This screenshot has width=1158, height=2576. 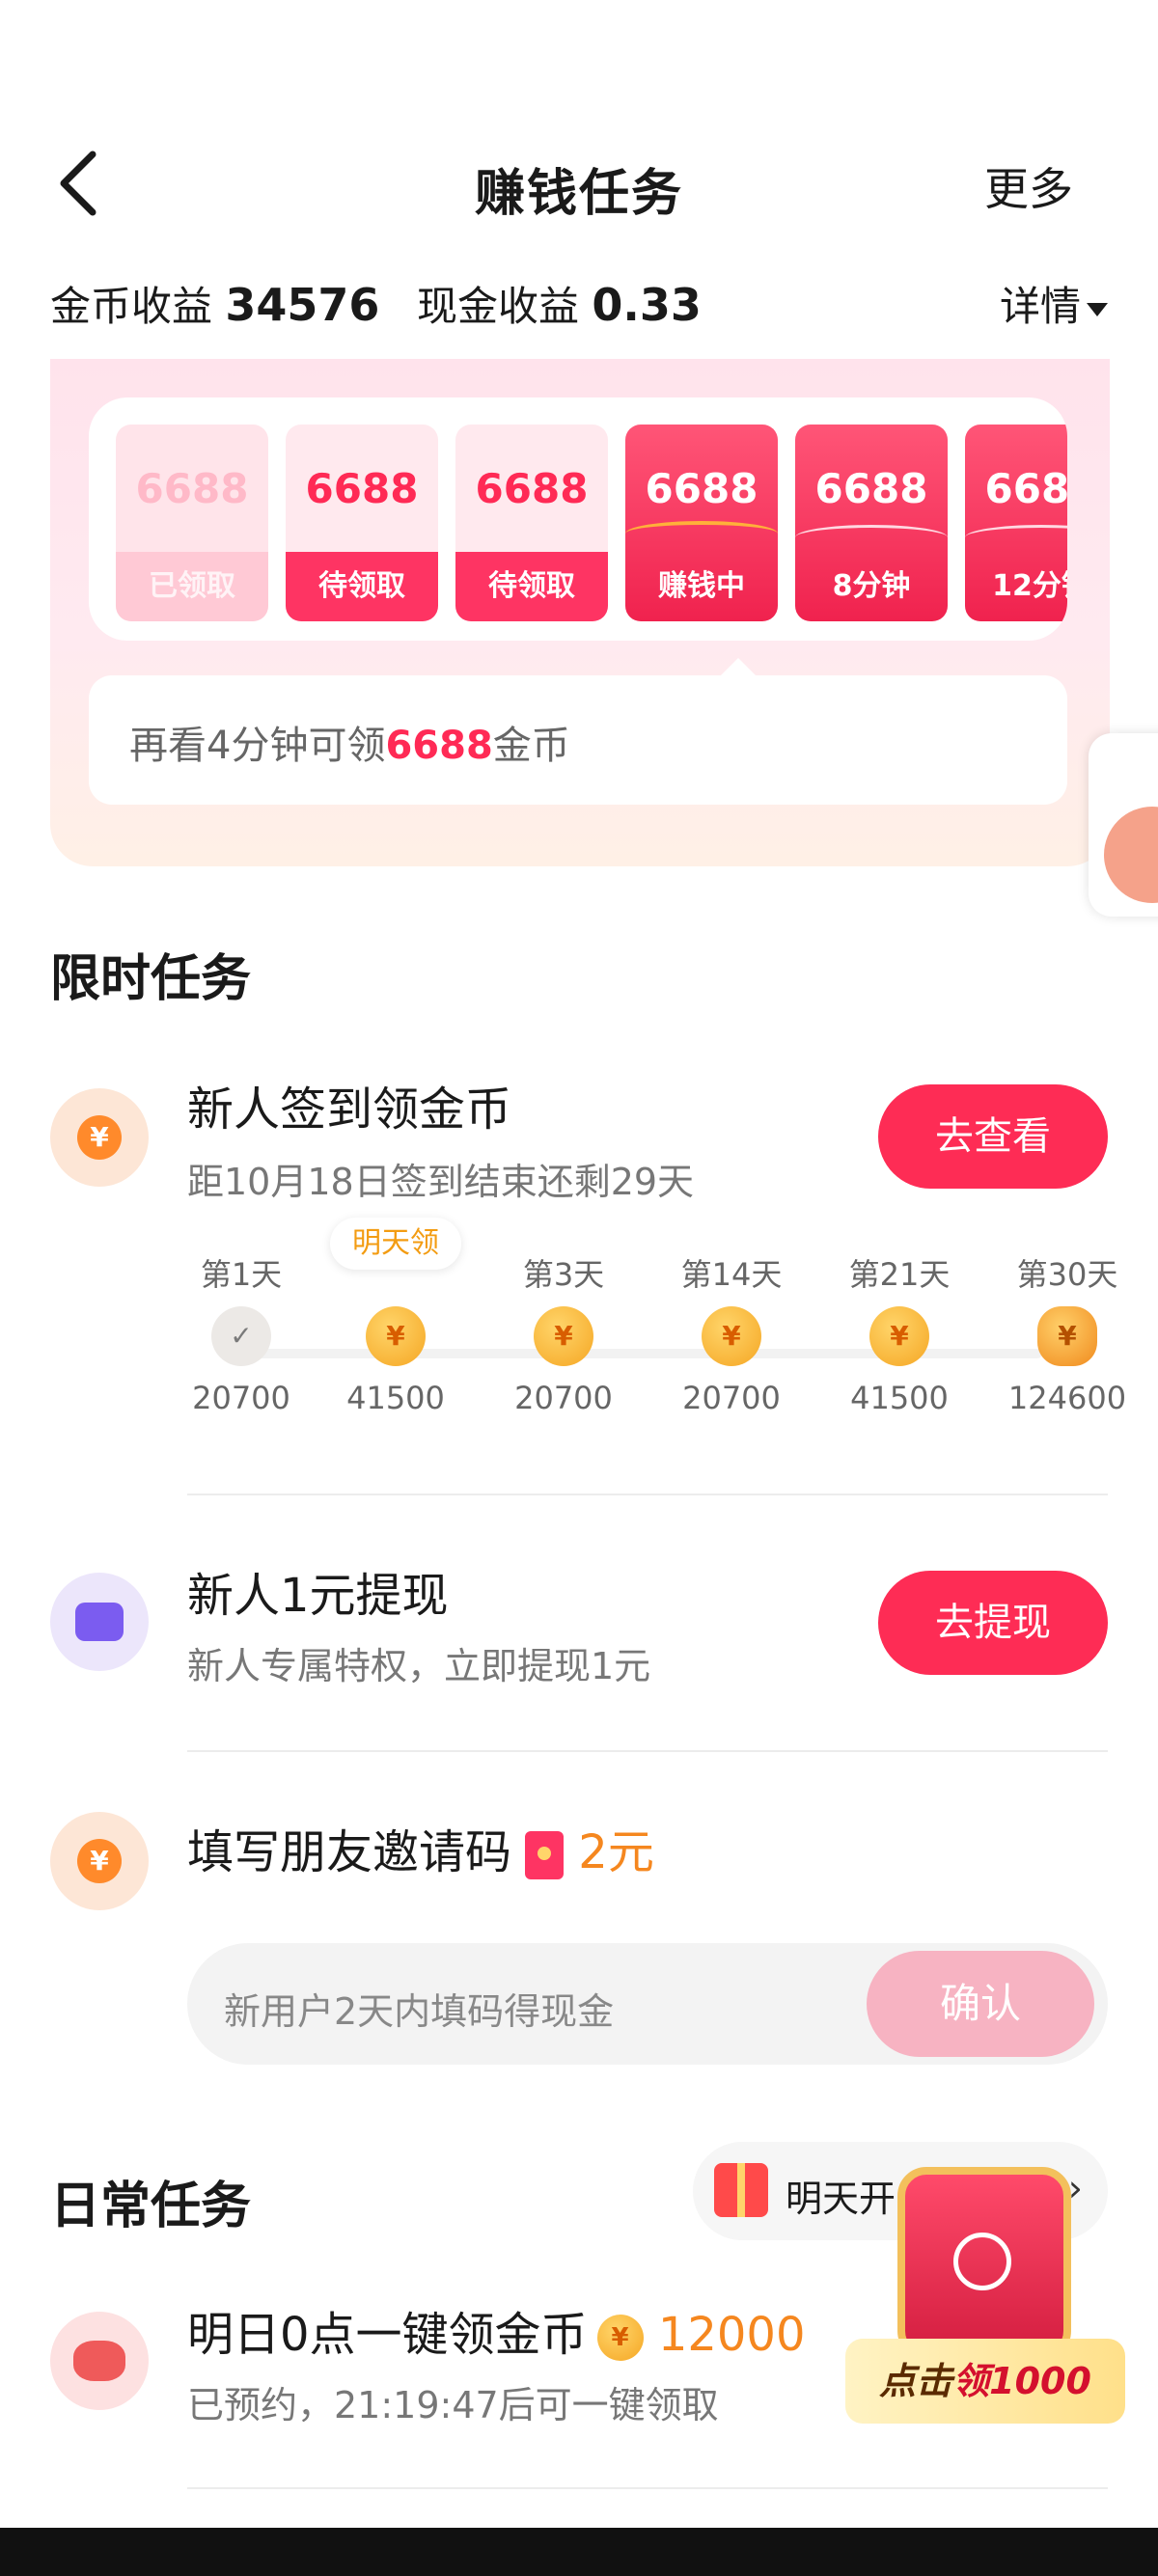 What do you see at coordinates (395, 1244) in the screenshot?
I see `tomorrow-tag: 明天领` at bounding box center [395, 1244].